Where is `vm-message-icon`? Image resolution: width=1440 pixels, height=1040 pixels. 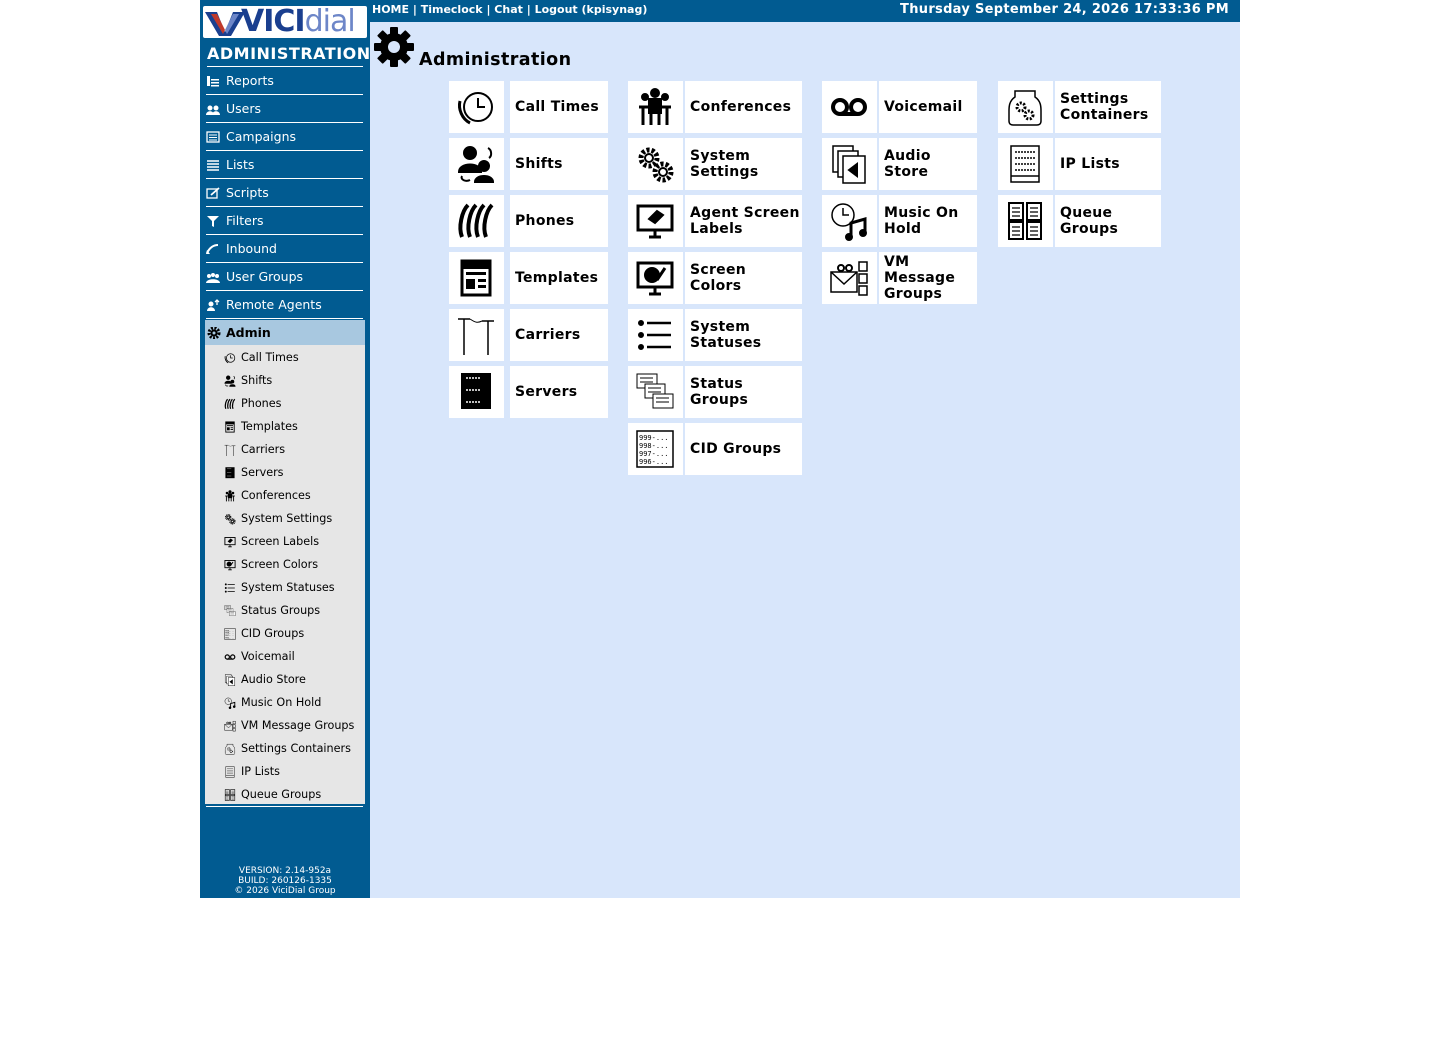 vm-message-icon is located at coordinates (230, 726).